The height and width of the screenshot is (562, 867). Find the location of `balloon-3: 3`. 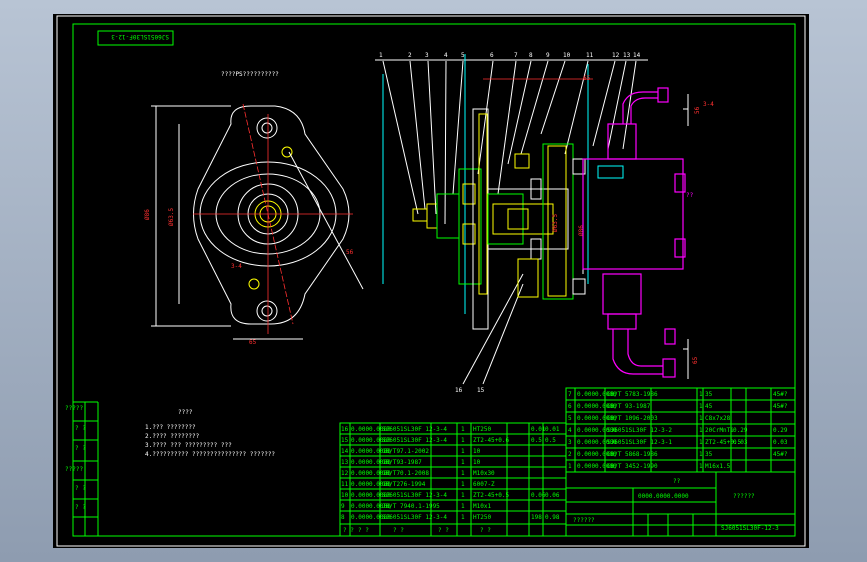

balloon-3: 3 is located at coordinates (427, 55).